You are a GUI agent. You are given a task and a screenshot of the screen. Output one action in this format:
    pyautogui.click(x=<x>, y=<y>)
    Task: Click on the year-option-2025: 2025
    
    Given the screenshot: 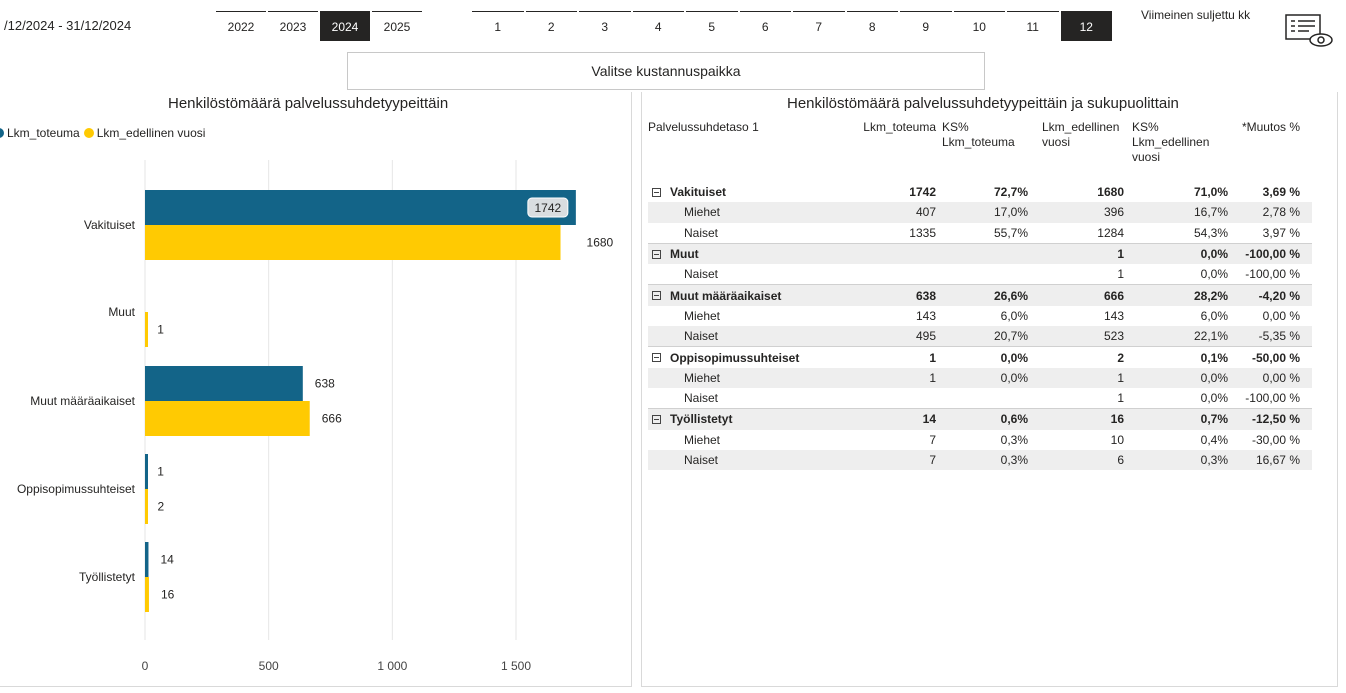 What is the action you would take?
    pyautogui.click(x=397, y=26)
    